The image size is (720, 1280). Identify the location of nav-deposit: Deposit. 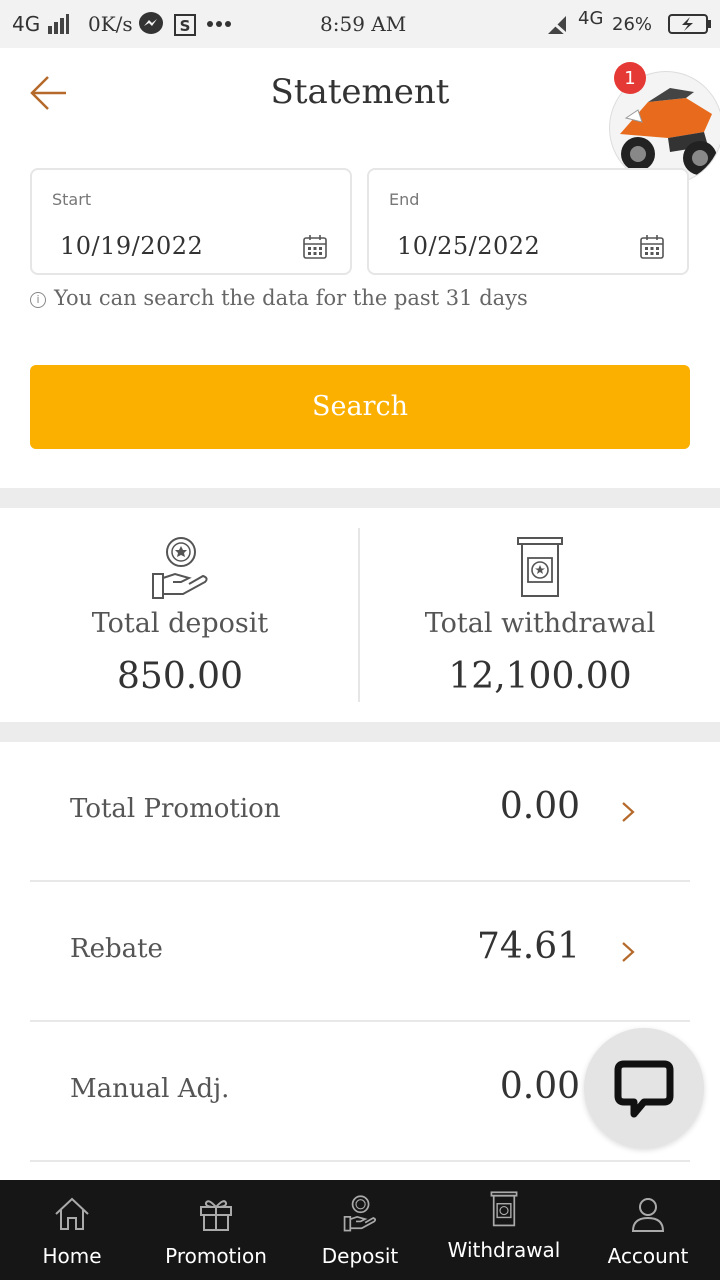
(360, 1230).